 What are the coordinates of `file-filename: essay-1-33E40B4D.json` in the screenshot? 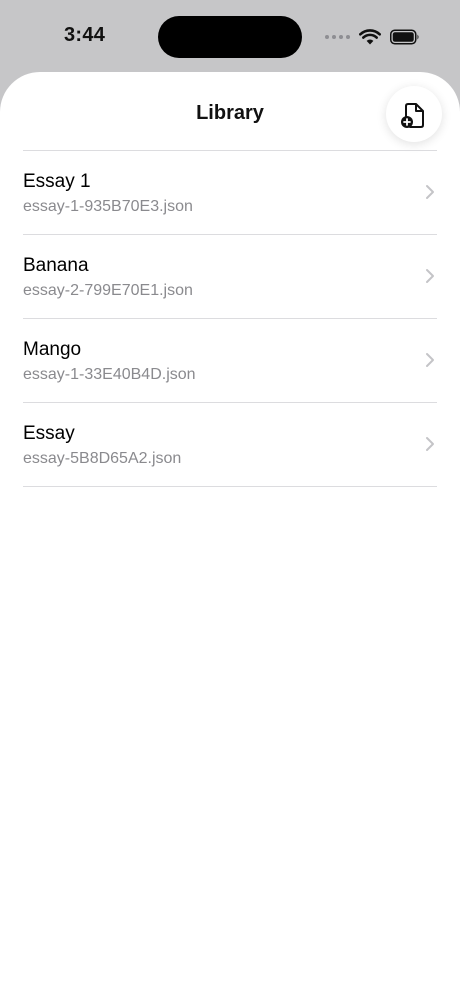 It's located at (109, 374).